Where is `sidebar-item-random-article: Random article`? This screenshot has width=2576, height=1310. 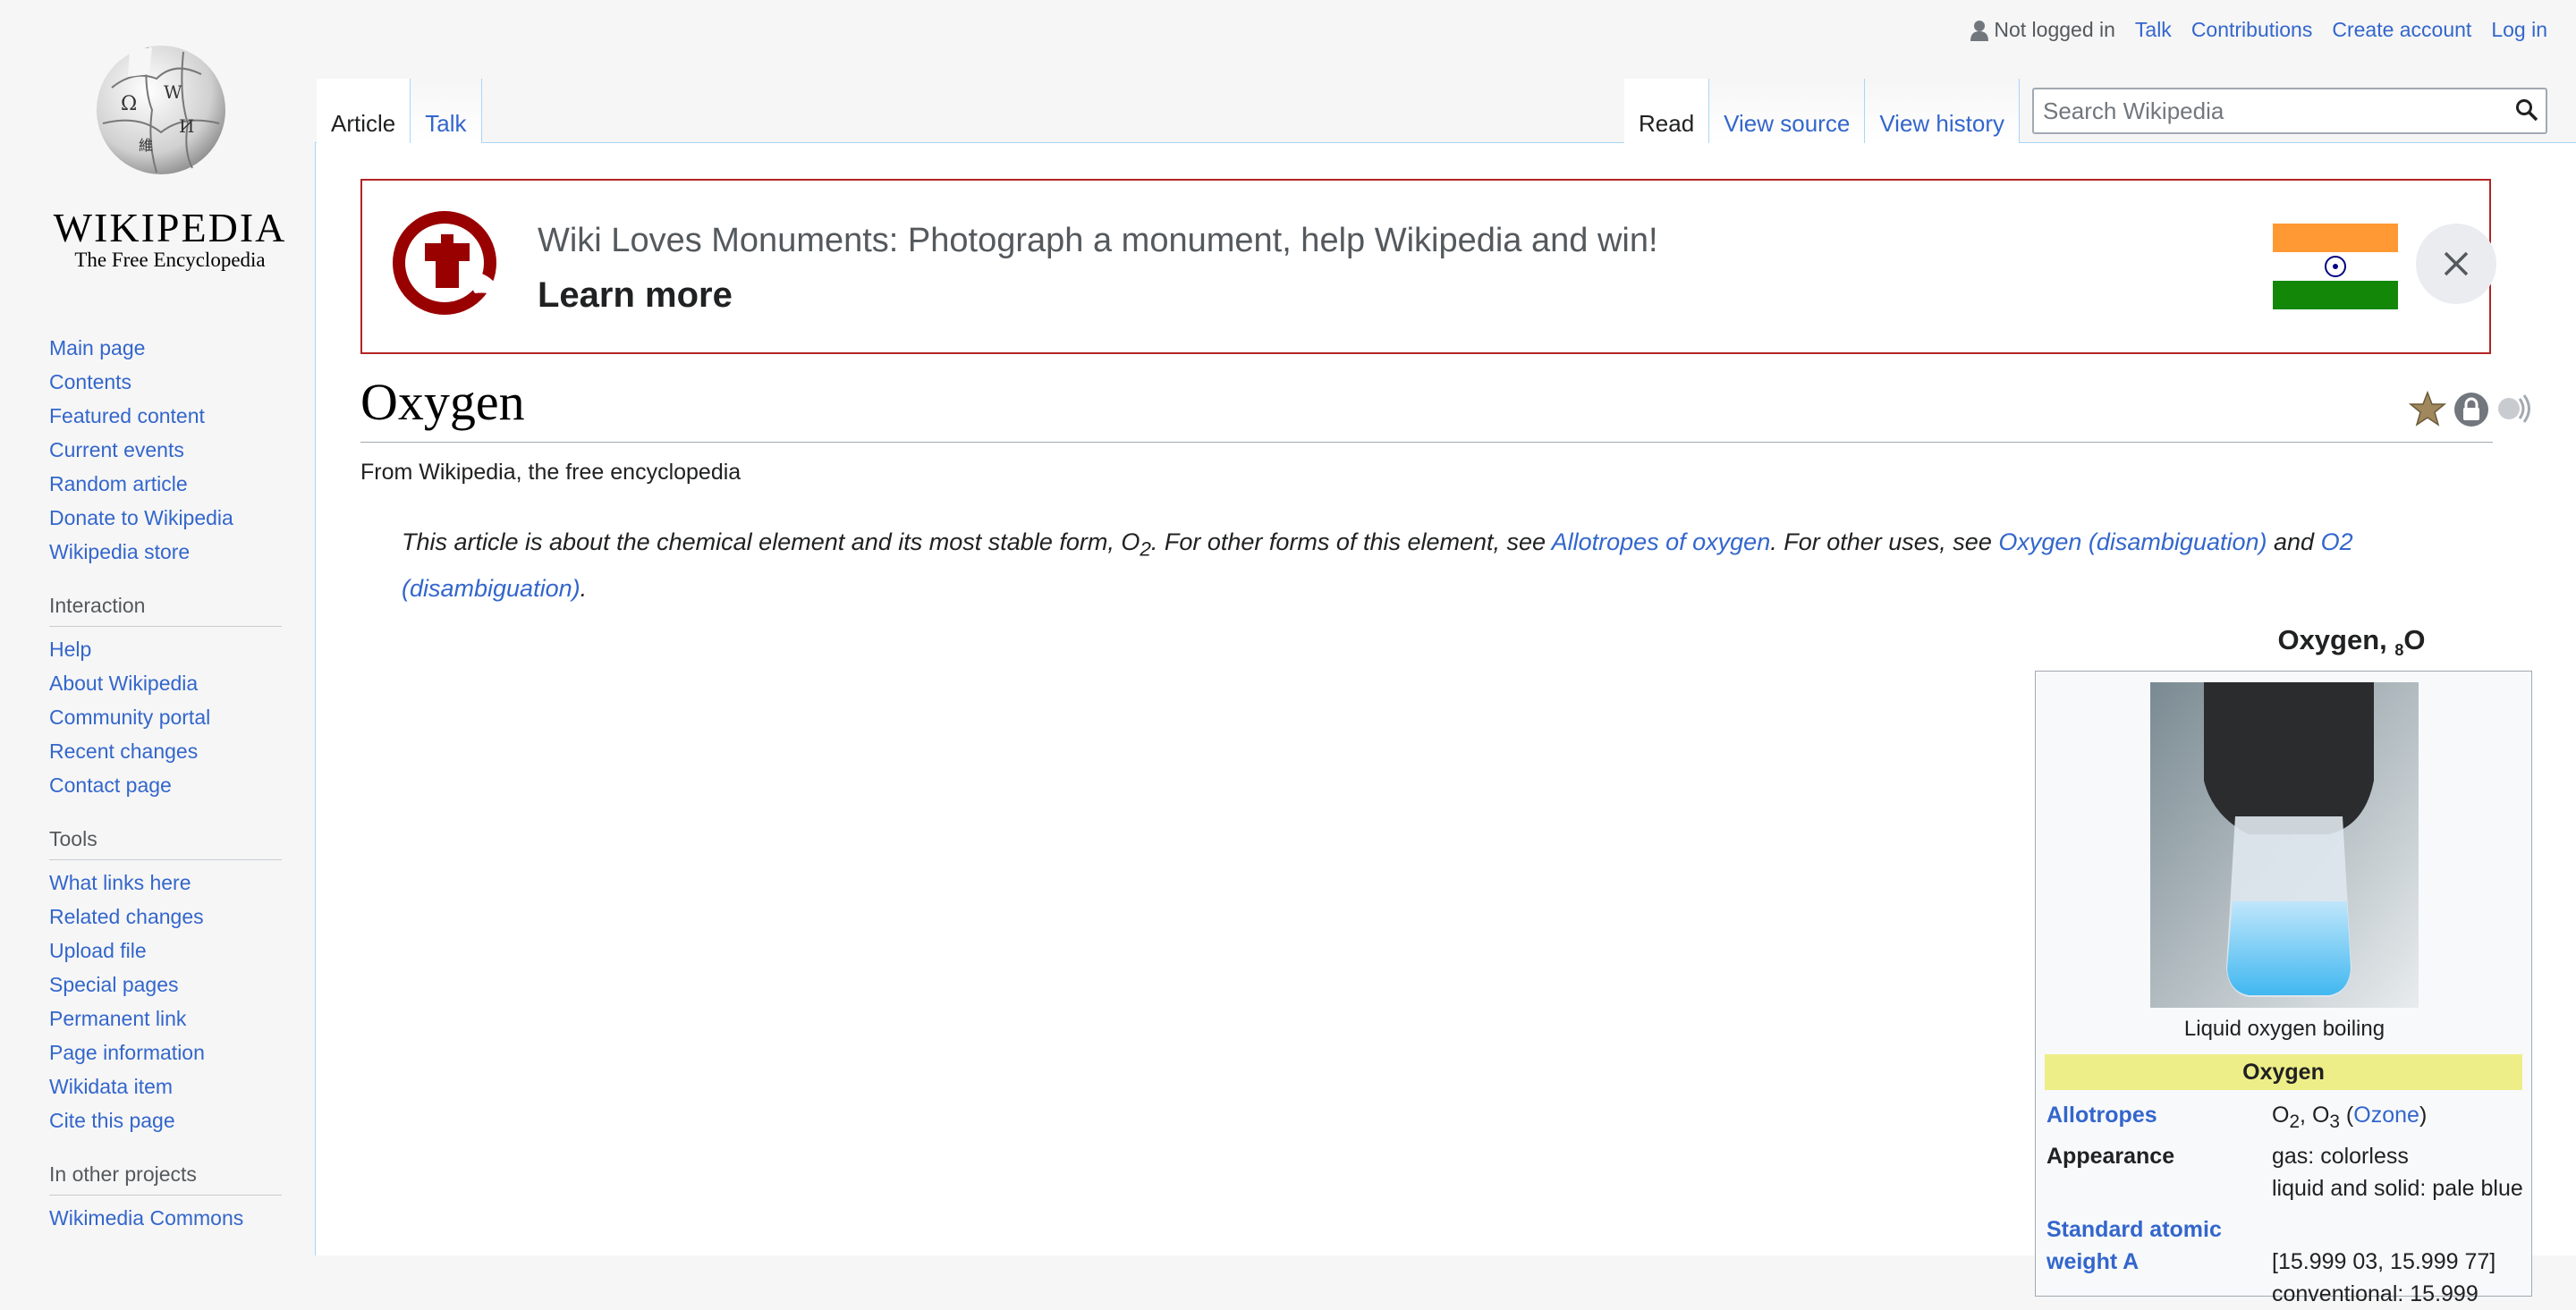 sidebar-item-random-article: Random article is located at coordinates (165, 484).